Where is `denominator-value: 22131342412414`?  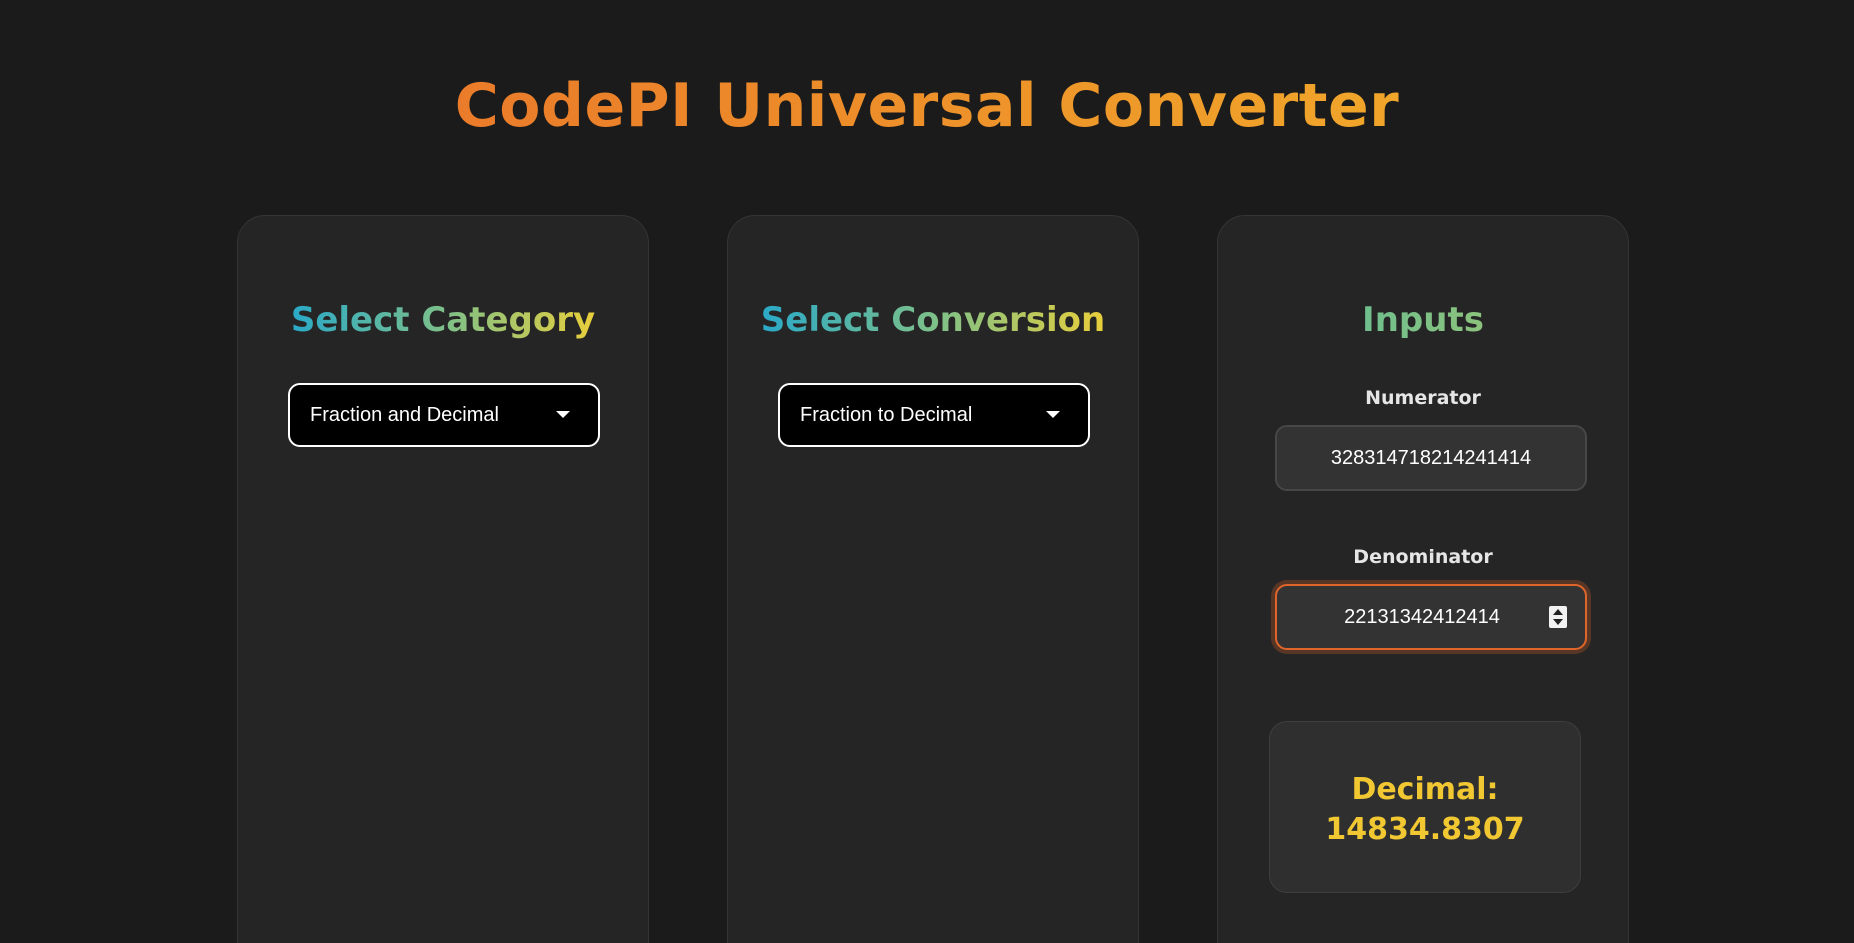 denominator-value: 22131342412414 is located at coordinates (1422, 617).